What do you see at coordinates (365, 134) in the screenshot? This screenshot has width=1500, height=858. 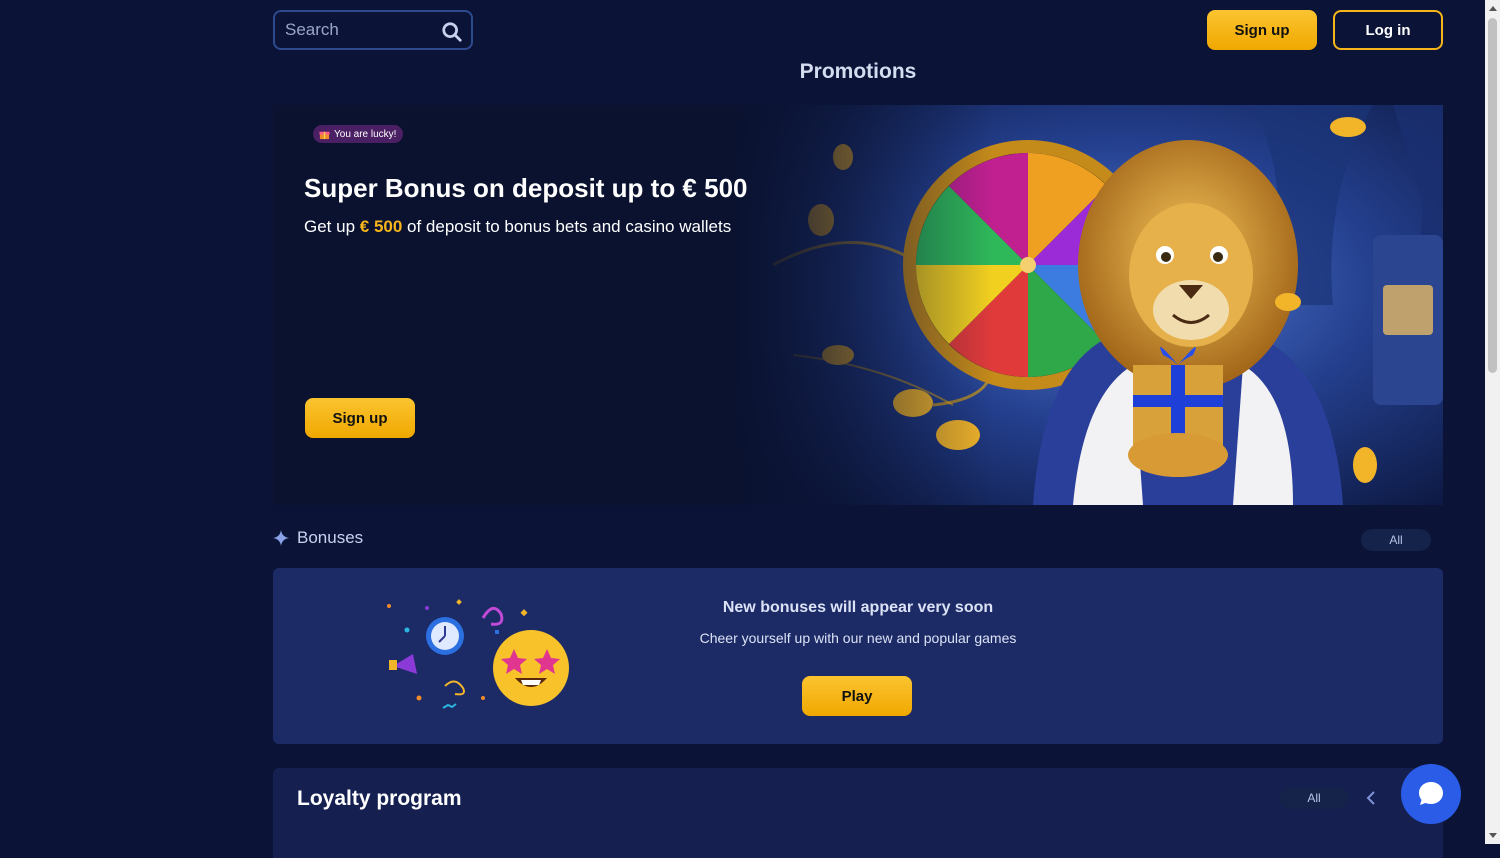 I see `lucky-badge-label: You are lucky!` at bounding box center [365, 134].